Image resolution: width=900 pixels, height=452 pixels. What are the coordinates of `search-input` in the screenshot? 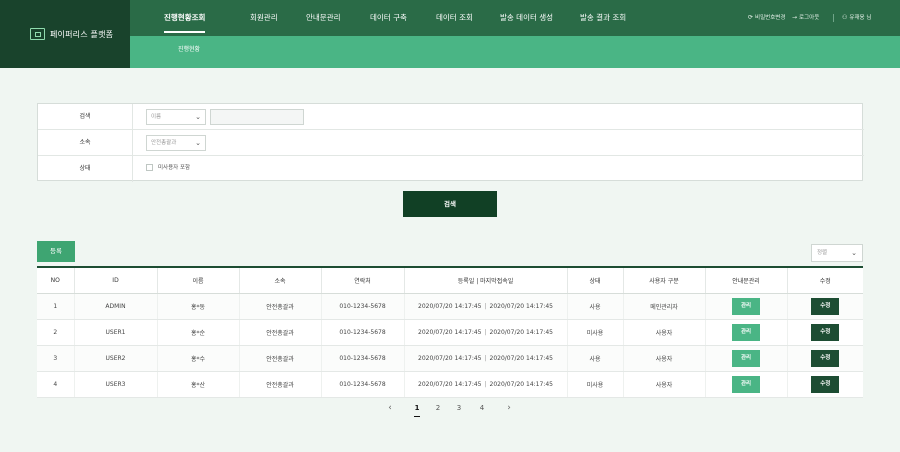 It's located at (257, 117).